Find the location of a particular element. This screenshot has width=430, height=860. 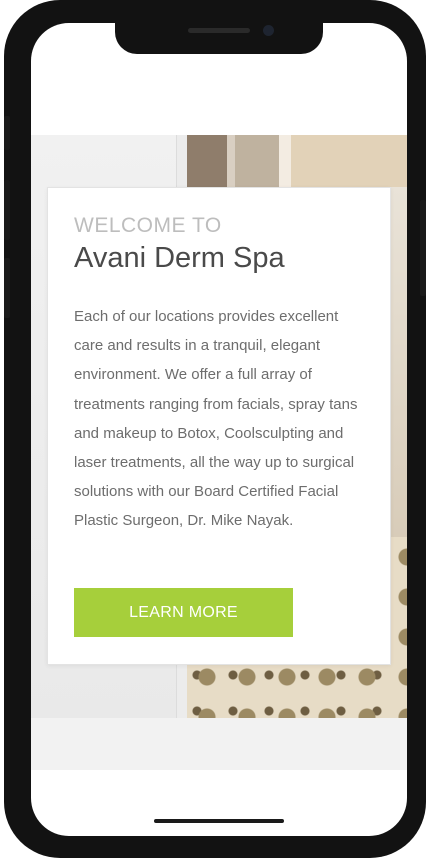

speaker-grille is located at coordinates (219, 30).